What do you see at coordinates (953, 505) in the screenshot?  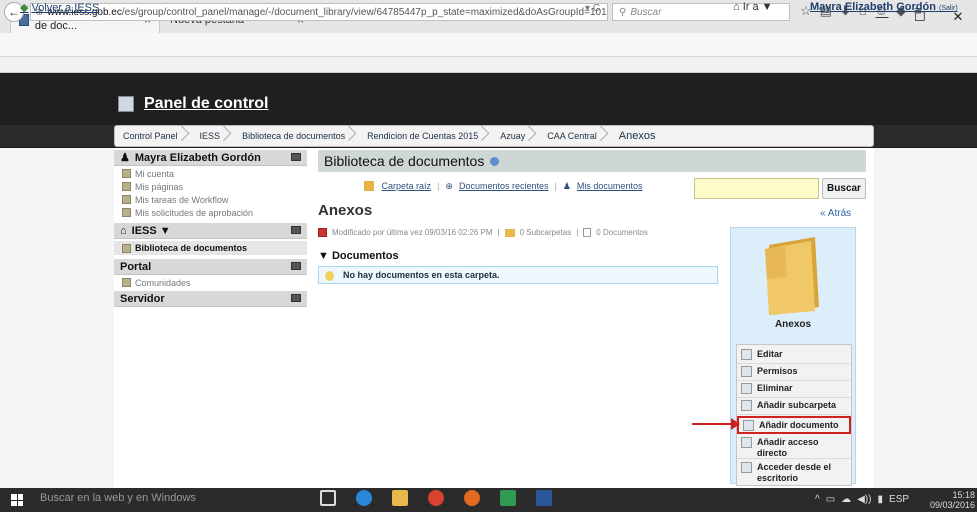 I see `clock-date: 09/03/2016` at bounding box center [953, 505].